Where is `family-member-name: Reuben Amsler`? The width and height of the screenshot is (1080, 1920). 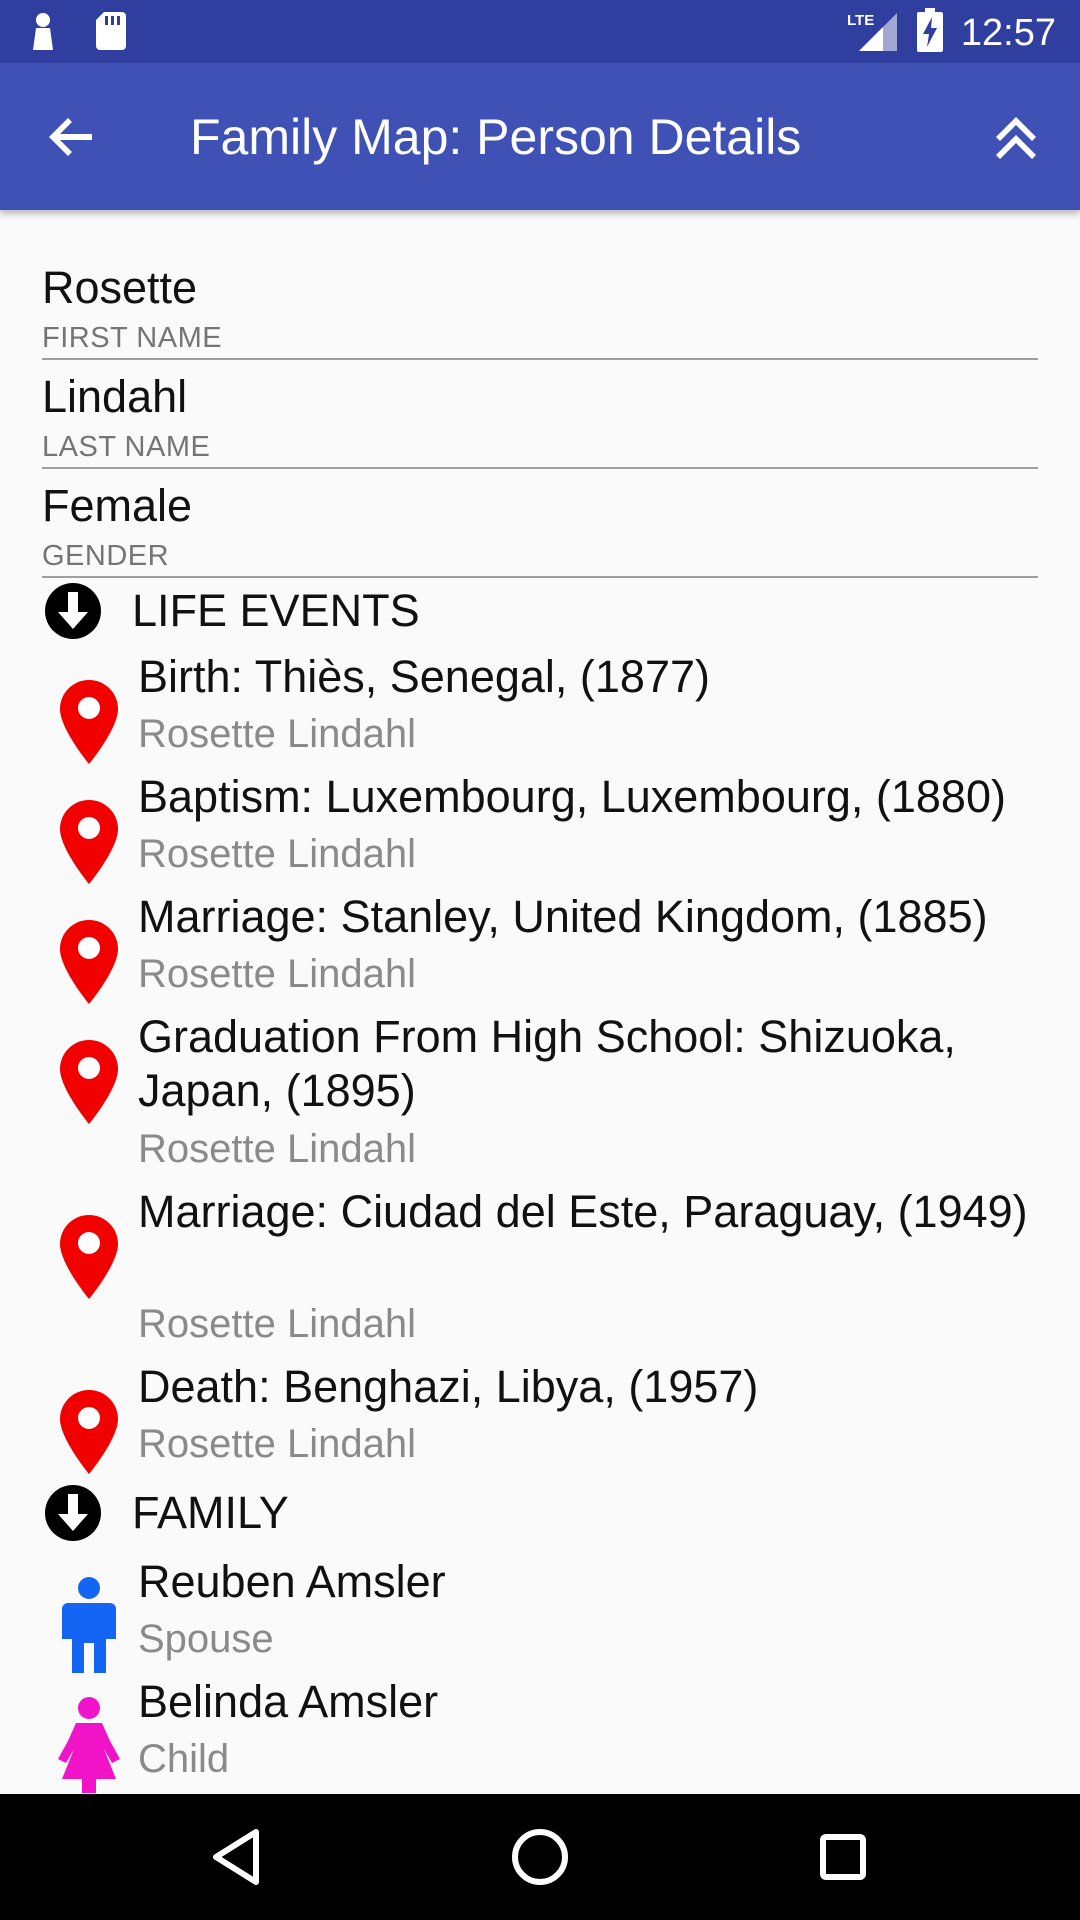
family-member-name: Reuben Amsler is located at coordinates (292, 1581).